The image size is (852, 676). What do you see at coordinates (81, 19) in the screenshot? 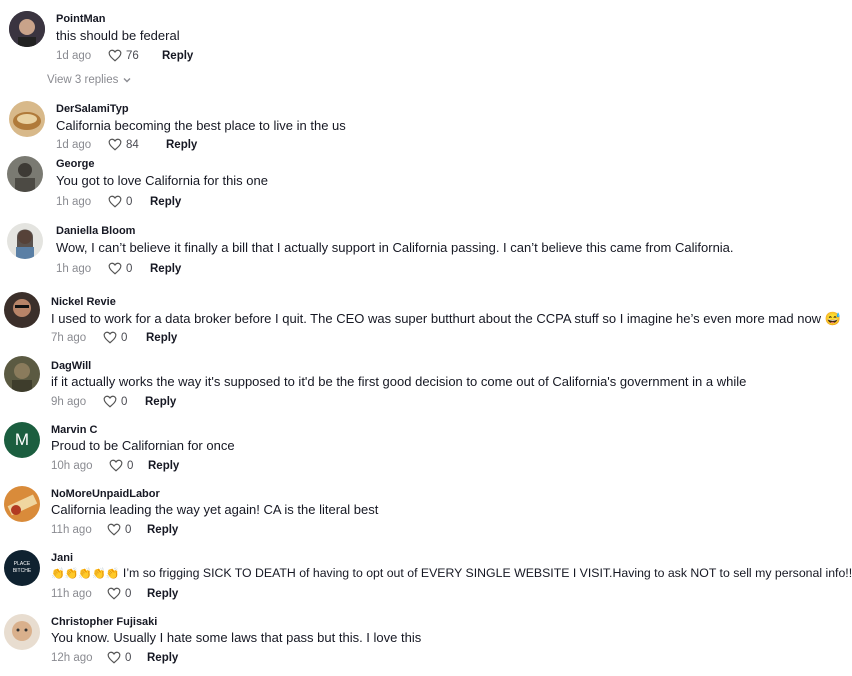
I see `comment-username: PointMan` at bounding box center [81, 19].